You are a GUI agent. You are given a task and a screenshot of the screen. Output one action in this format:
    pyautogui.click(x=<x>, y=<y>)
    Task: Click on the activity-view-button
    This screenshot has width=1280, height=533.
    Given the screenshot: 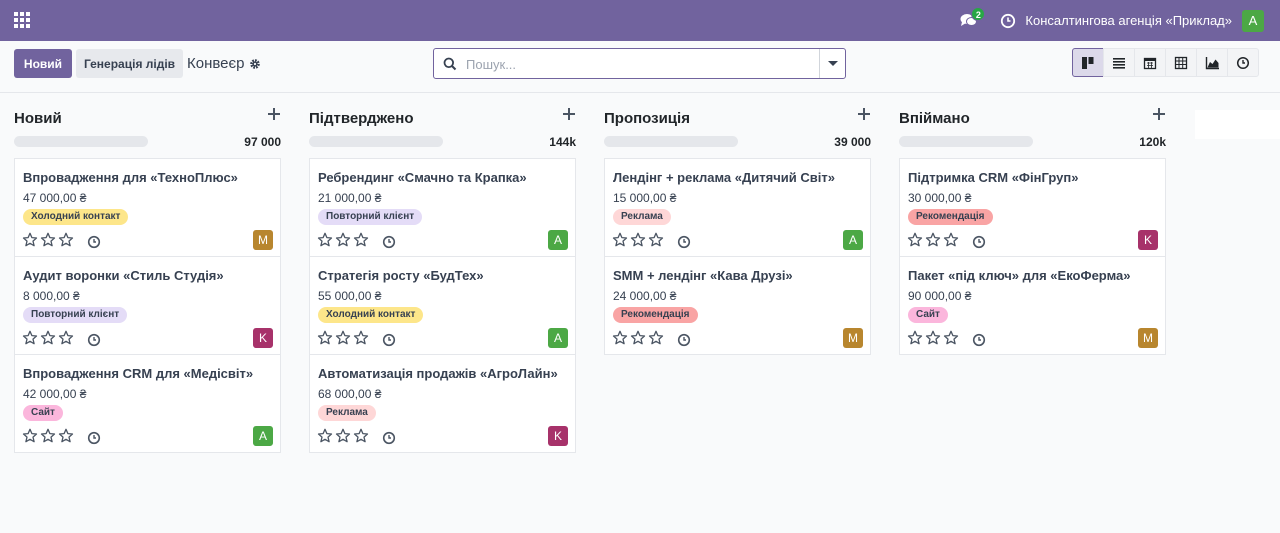 What is the action you would take?
    pyautogui.click(x=1243, y=62)
    